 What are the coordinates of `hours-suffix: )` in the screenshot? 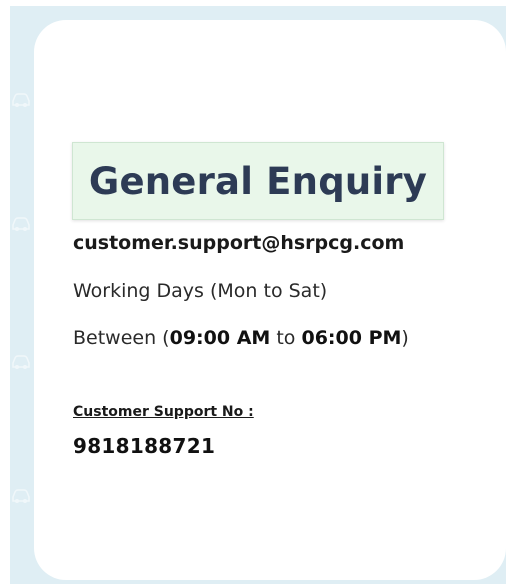 It's located at (405, 338).